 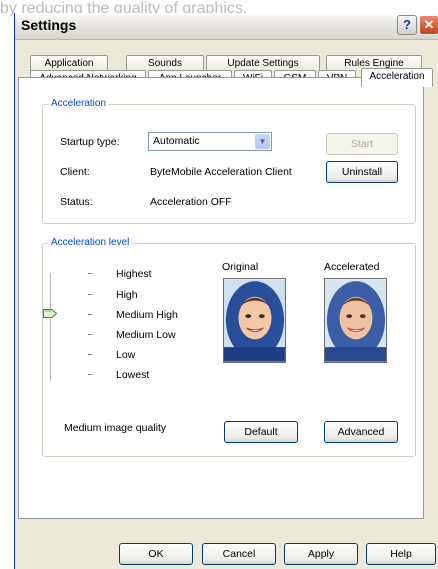 I want to click on level-highest: Highest, so click(x=134, y=274).